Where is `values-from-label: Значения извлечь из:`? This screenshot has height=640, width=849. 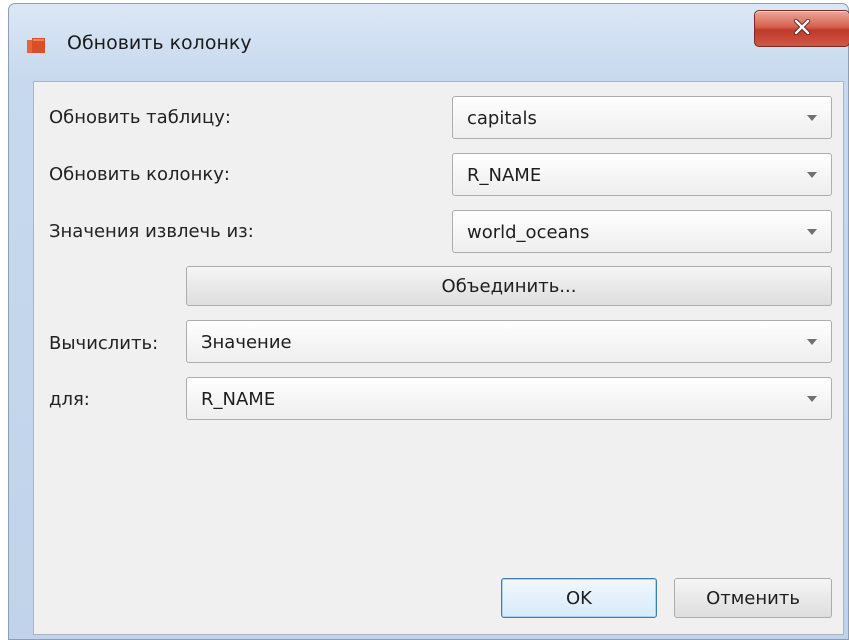 values-from-label: Значения извлечь из: is located at coordinates (151, 231).